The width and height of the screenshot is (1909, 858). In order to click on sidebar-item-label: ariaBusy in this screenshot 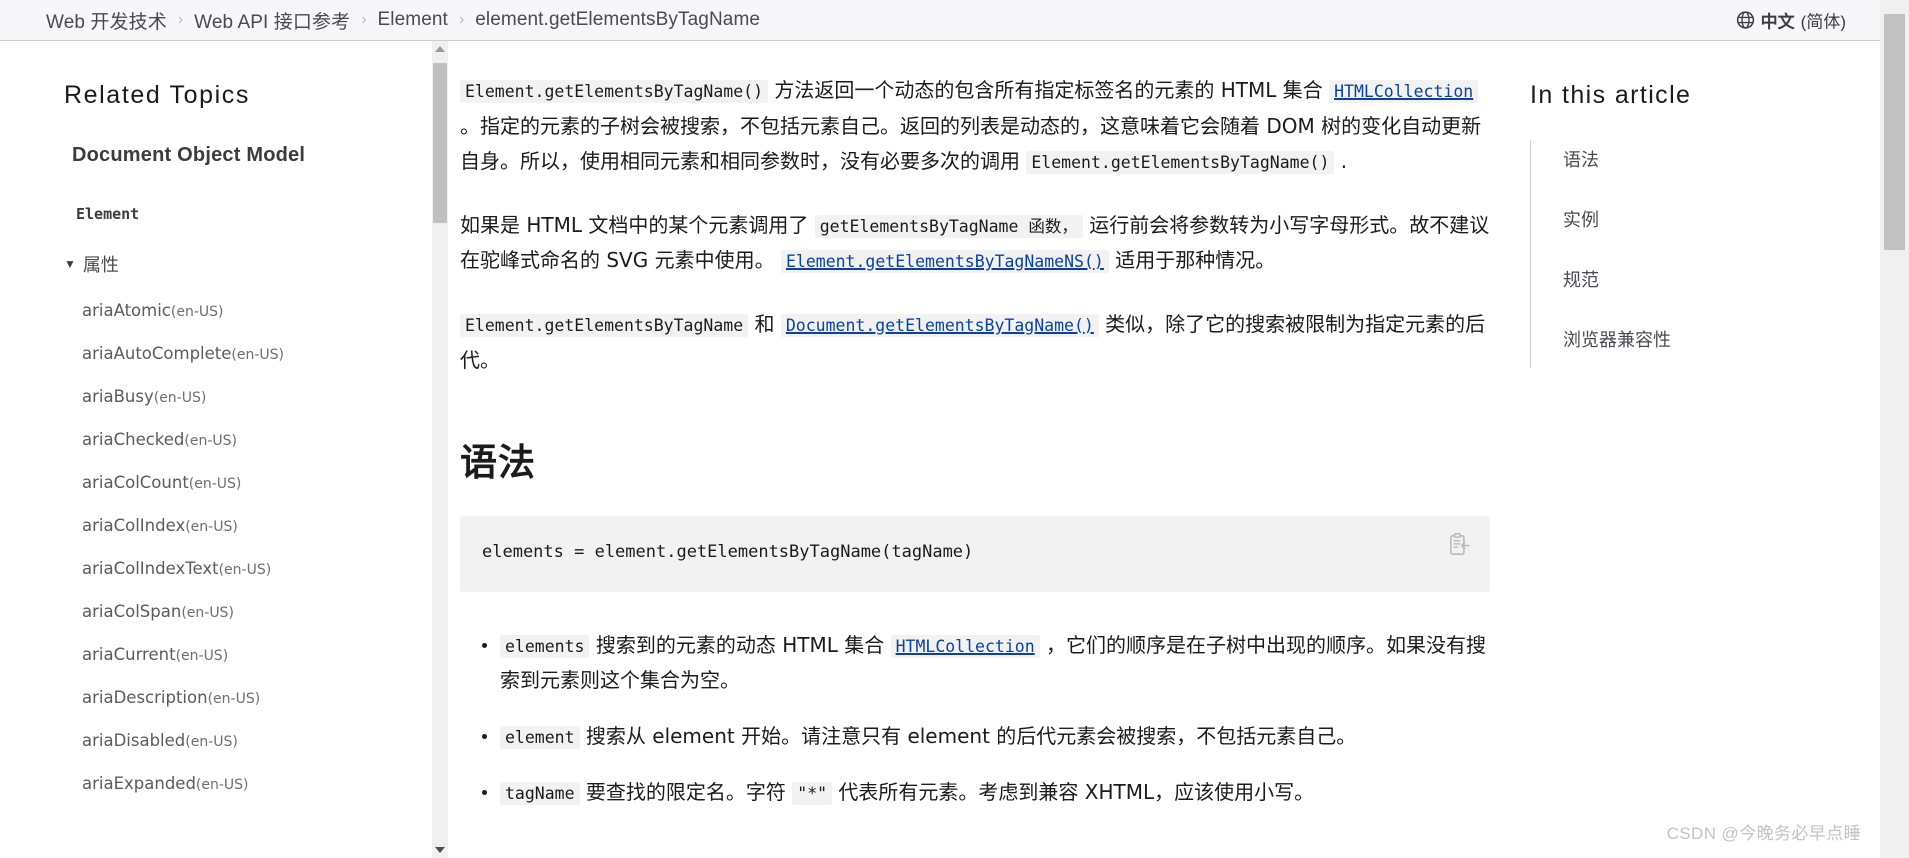, I will do `click(118, 396)`.